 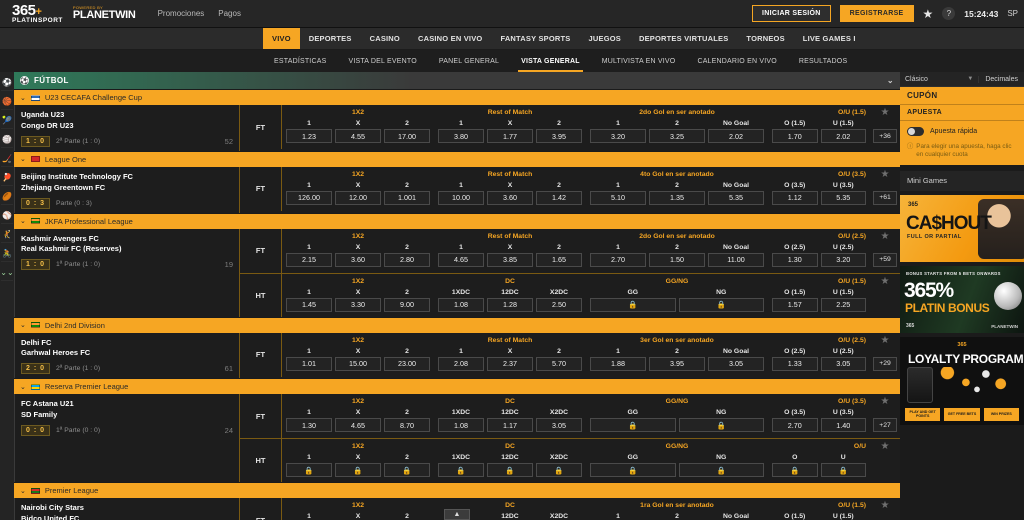 What do you see at coordinates (677, 197) in the screenshot?
I see `odds-value-button: 1.35` at bounding box center [677, 197].